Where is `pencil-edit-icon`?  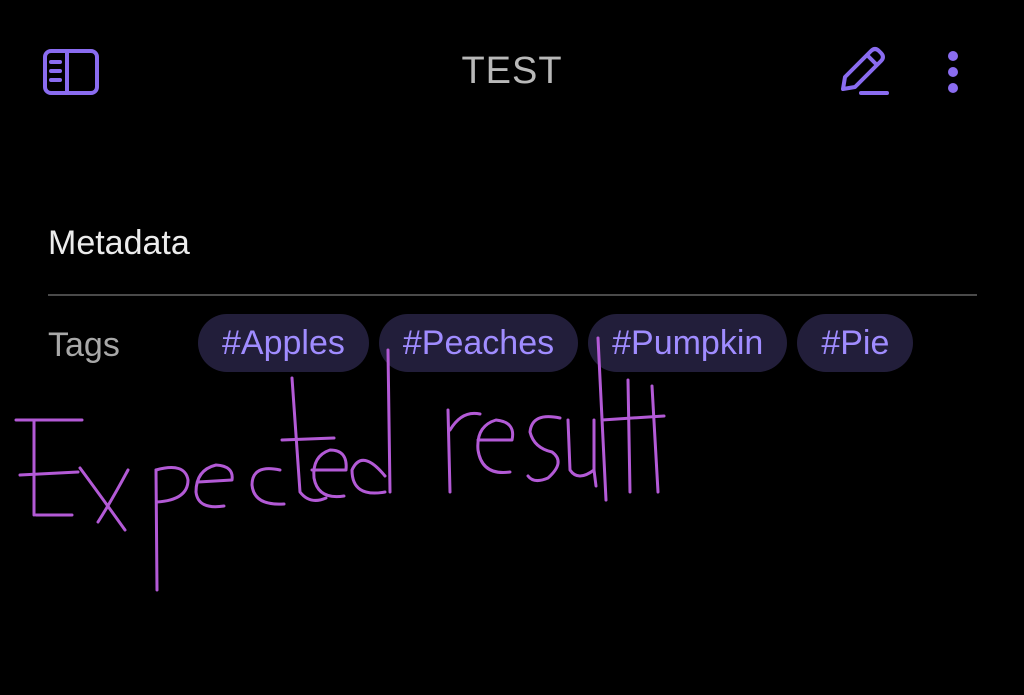 pencil-edit-icon is located at coordinates (865, 71).